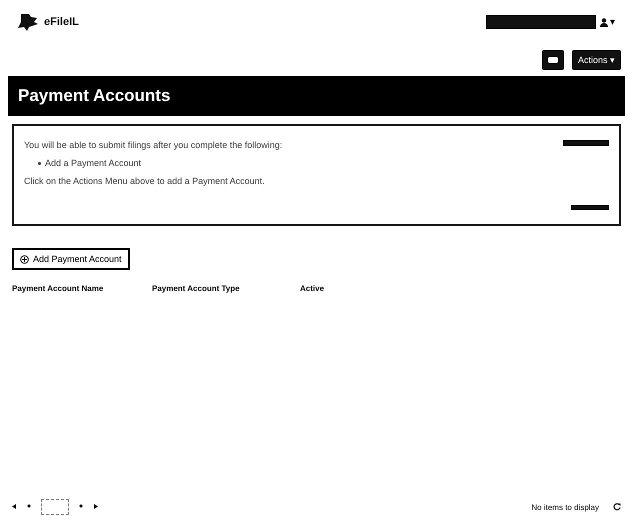 This screenshot has height=527, width=633. What do you see at coordinates (145, 181) in the screenshot?
I see `notice-text: Click on the Actions Menu above to add a Payment Account.` at bounding box center [145, 181].